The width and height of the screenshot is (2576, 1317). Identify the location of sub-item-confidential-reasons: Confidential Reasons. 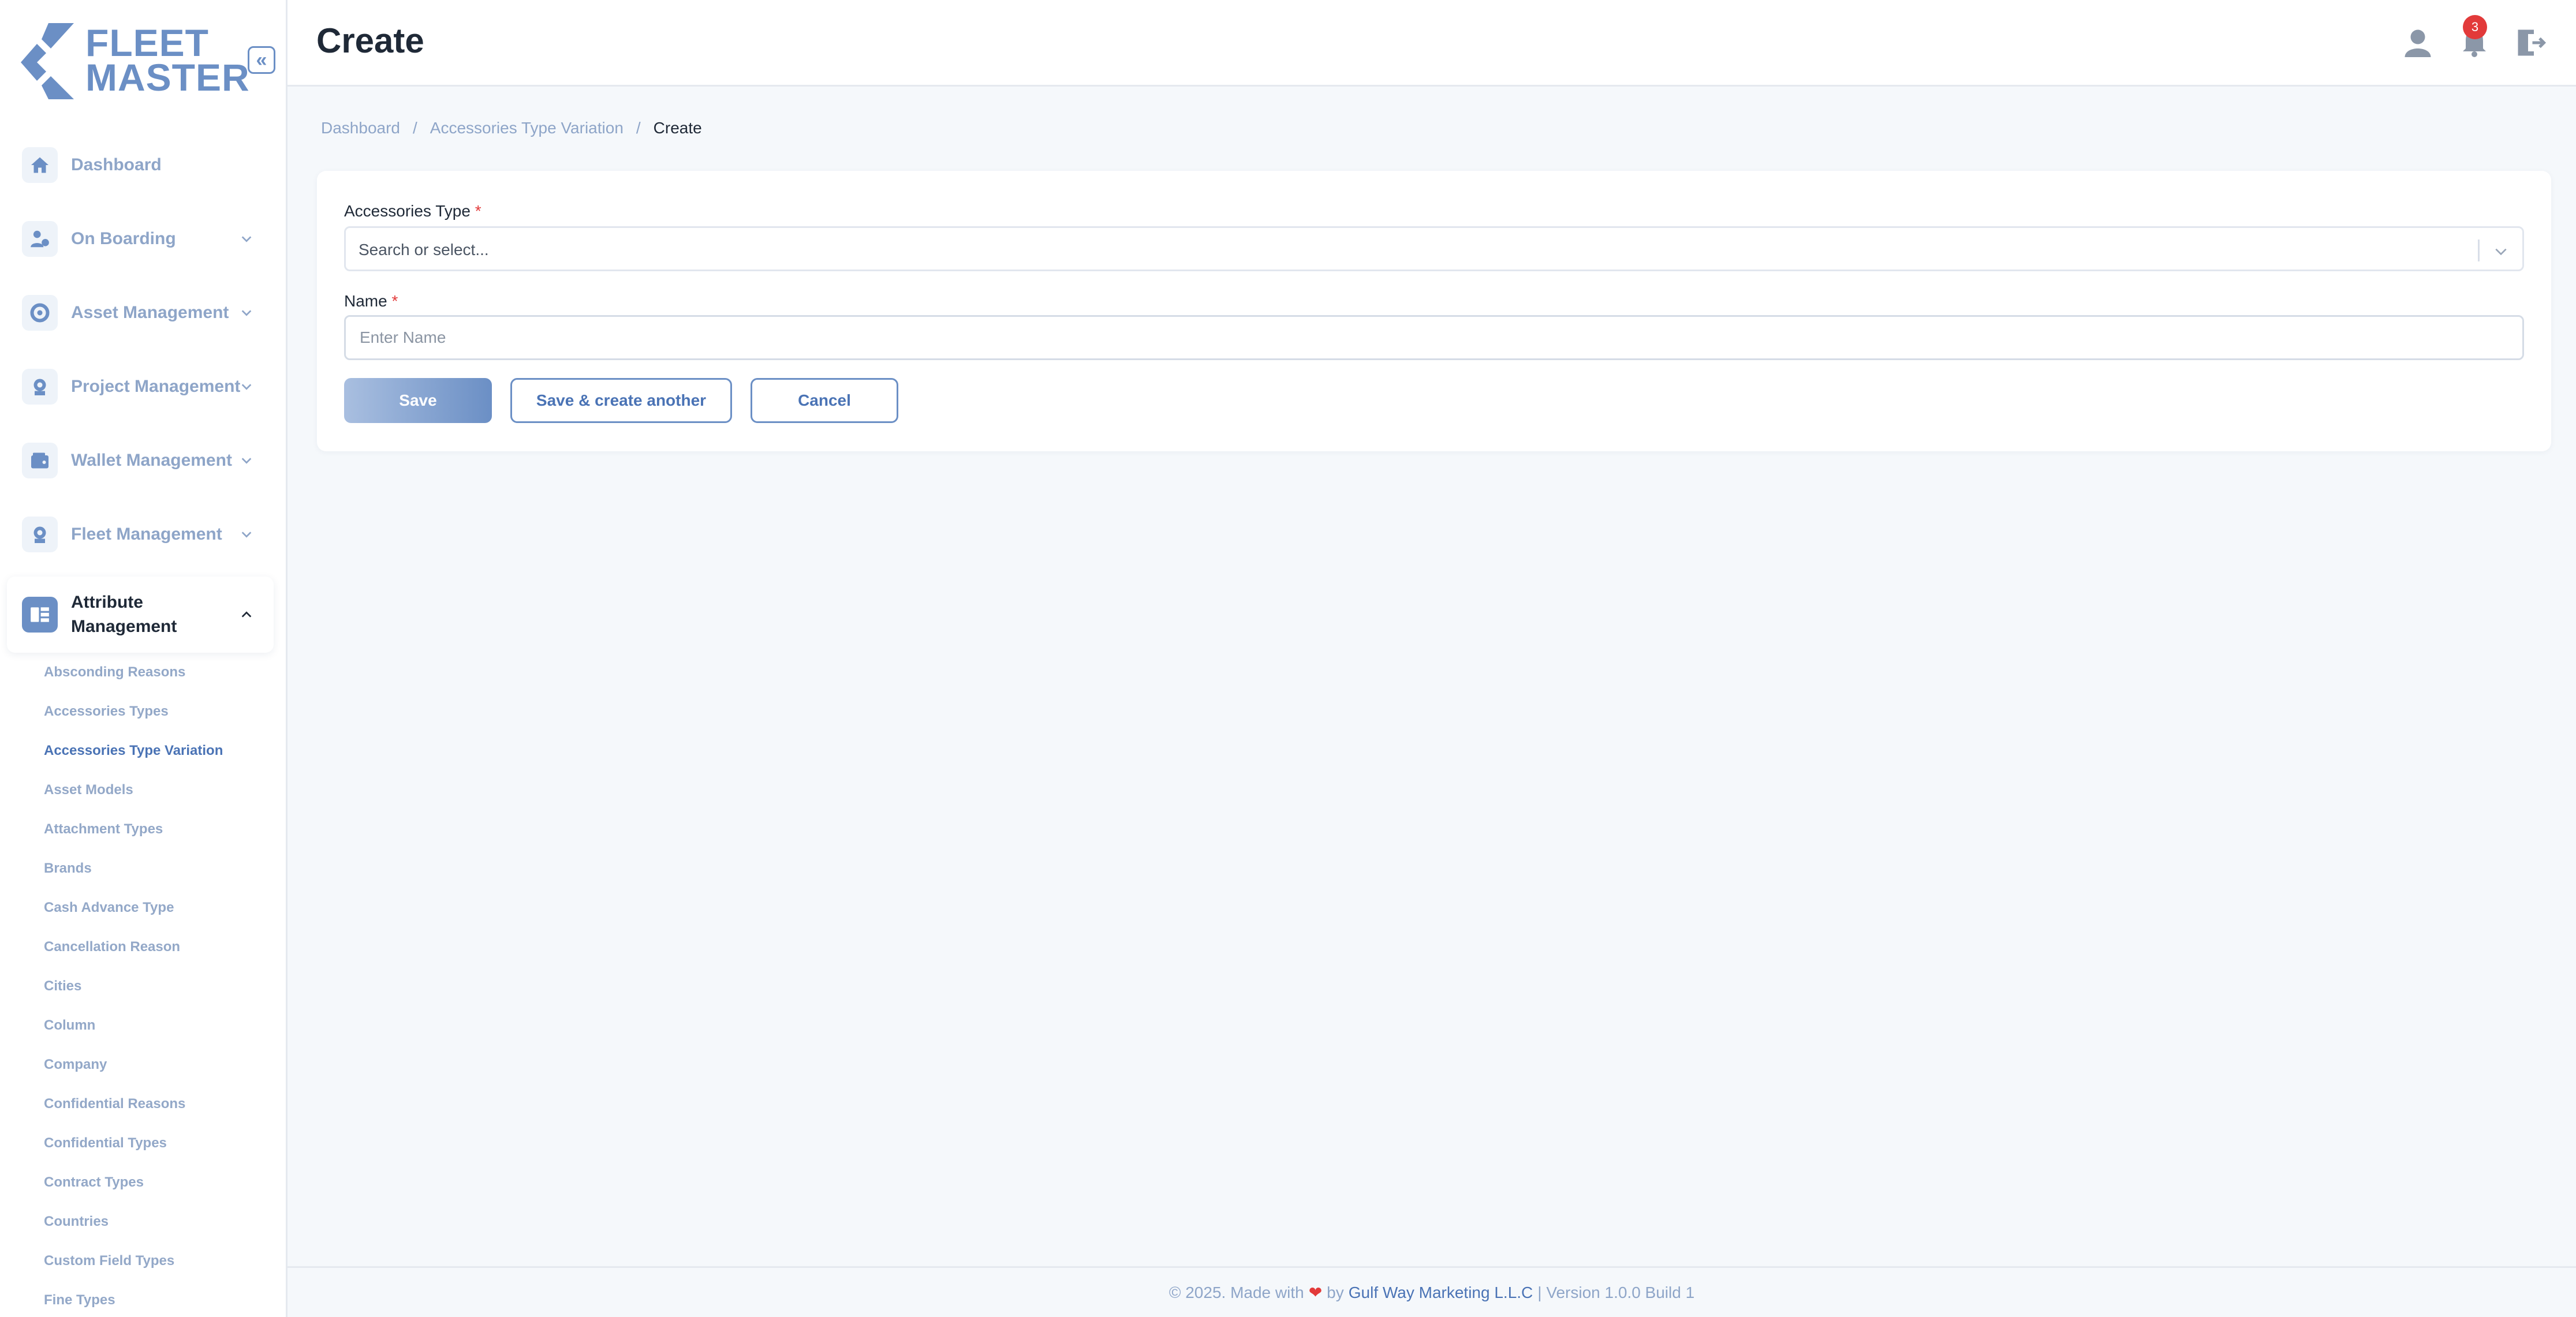
(114, 1104).